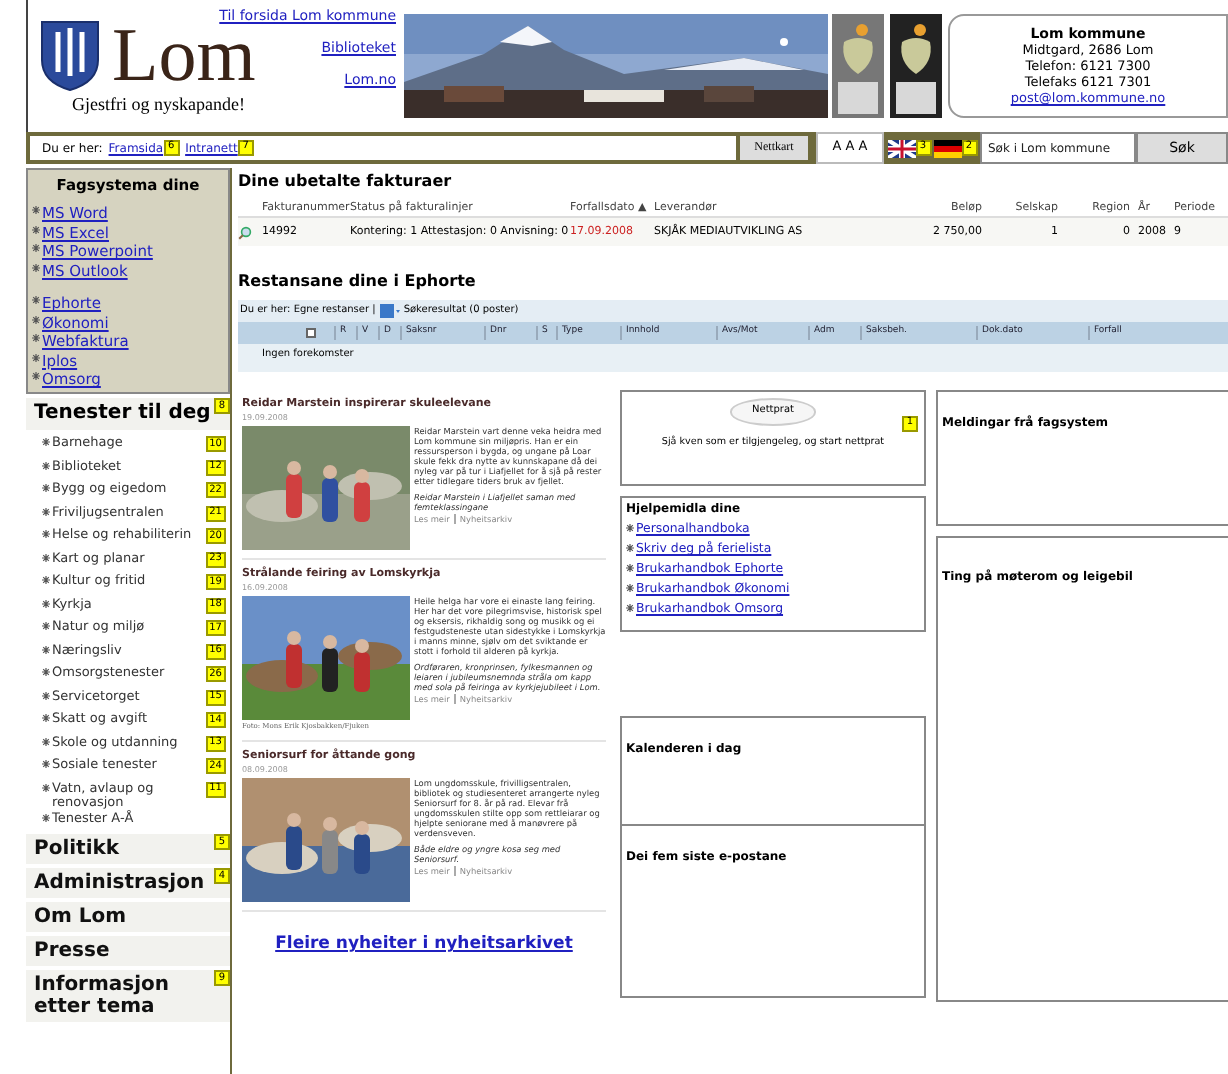  I want to click on checkbox, so click(310, 333).